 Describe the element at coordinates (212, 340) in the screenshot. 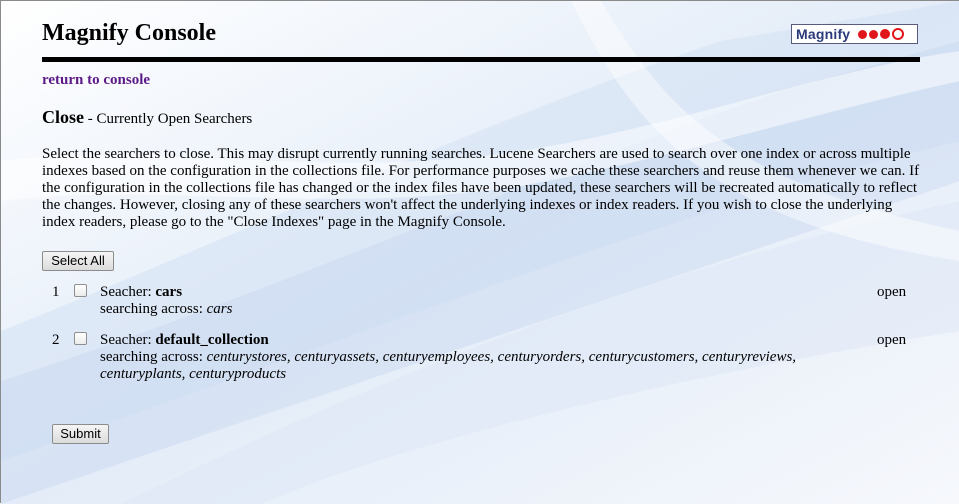

I see `searcher-name: default_collection` at that location.